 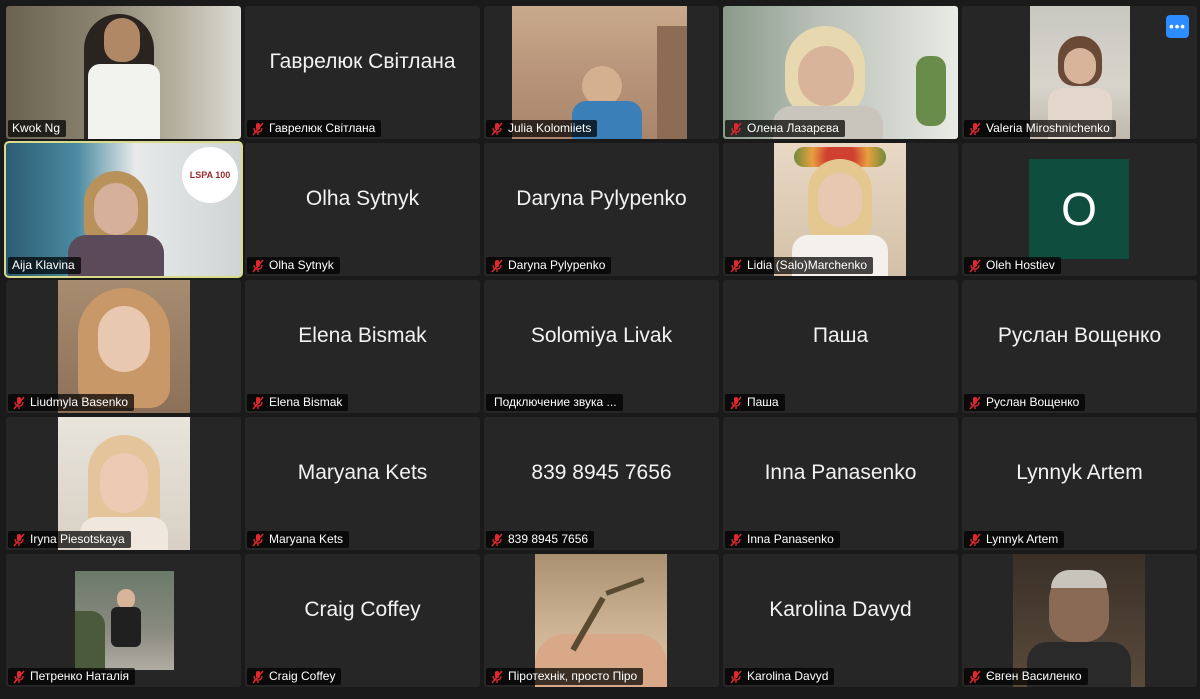 What do you see at coordinates (782, 539) in the screenshot?
I see `participant-label: Inna Panasenko` at bounding box center [782, 539].